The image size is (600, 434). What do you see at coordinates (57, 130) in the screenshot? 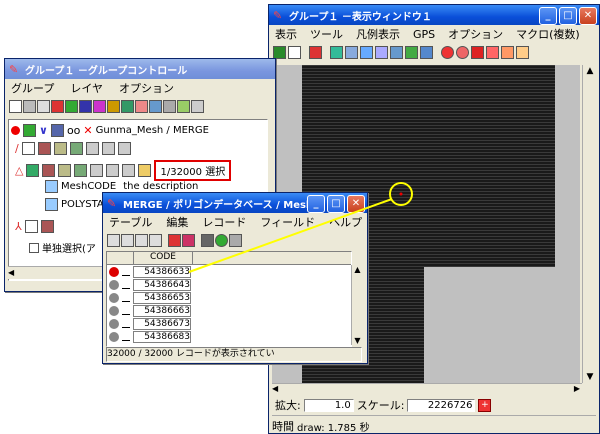
I see `layer-db-icon` at bounding box center [57, 130].